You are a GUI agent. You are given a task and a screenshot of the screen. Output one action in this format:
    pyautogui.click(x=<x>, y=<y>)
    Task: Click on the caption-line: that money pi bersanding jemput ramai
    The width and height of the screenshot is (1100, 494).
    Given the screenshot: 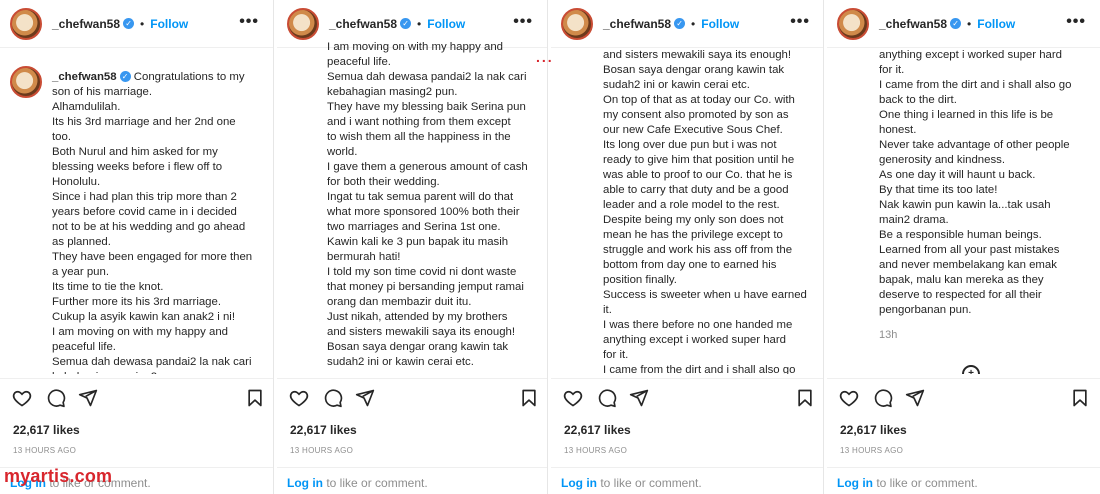 What is the action you would take?
    pyautogui.click(x=425, y=287)
    